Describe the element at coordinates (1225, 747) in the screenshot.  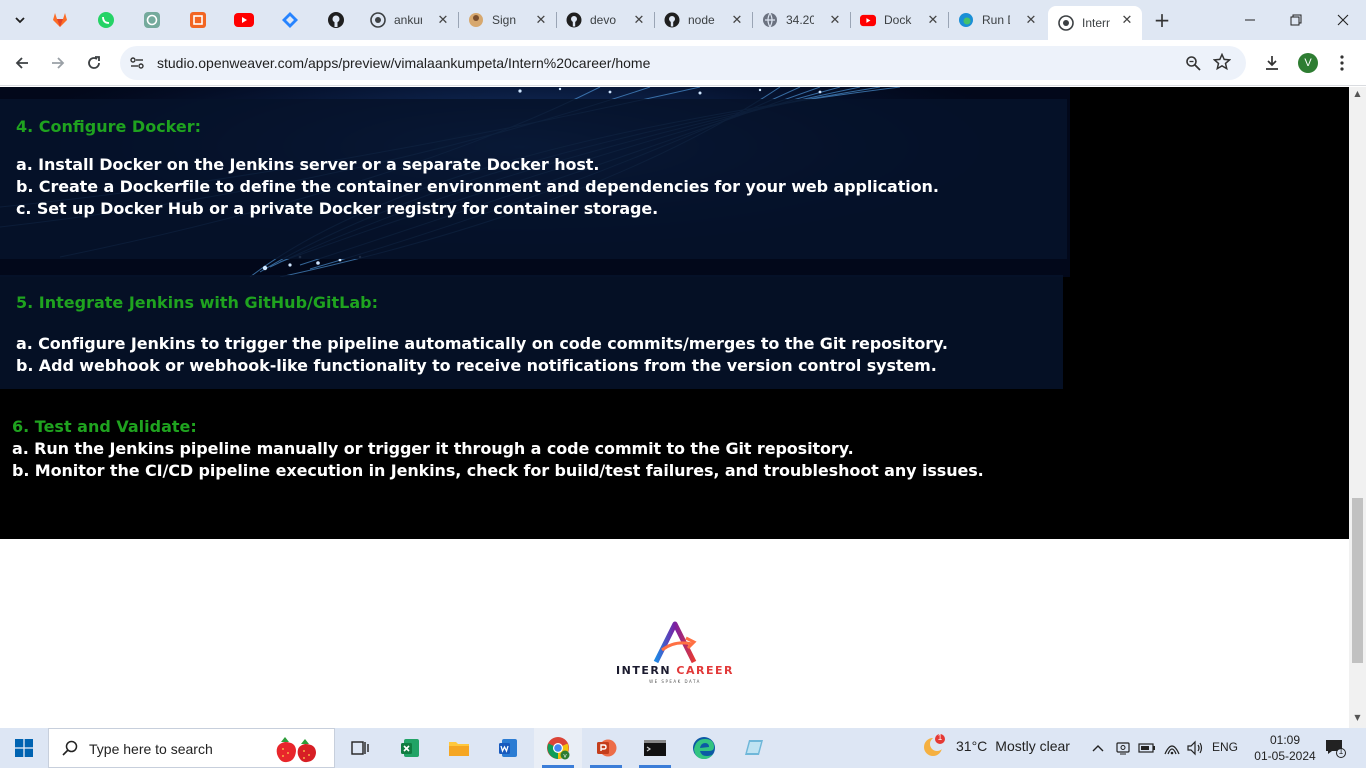
I see `language-indicator: ENG` at that location.